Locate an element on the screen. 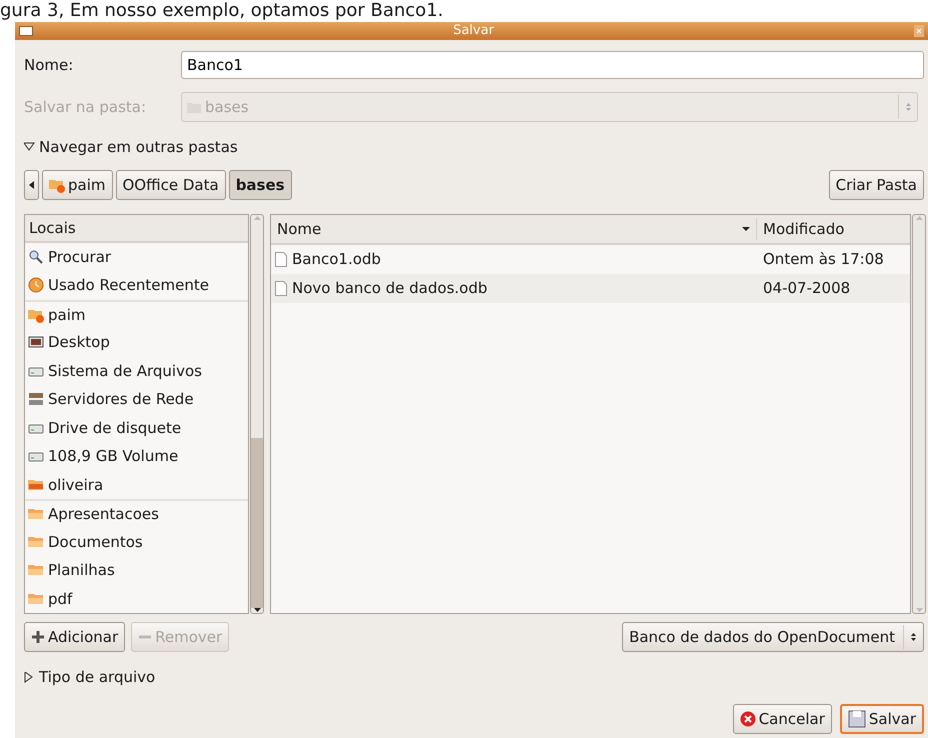 Image resolution: width=928 pixels, height=738 pixels. sidebar-item: pdf is located at coordinates (136, 598).